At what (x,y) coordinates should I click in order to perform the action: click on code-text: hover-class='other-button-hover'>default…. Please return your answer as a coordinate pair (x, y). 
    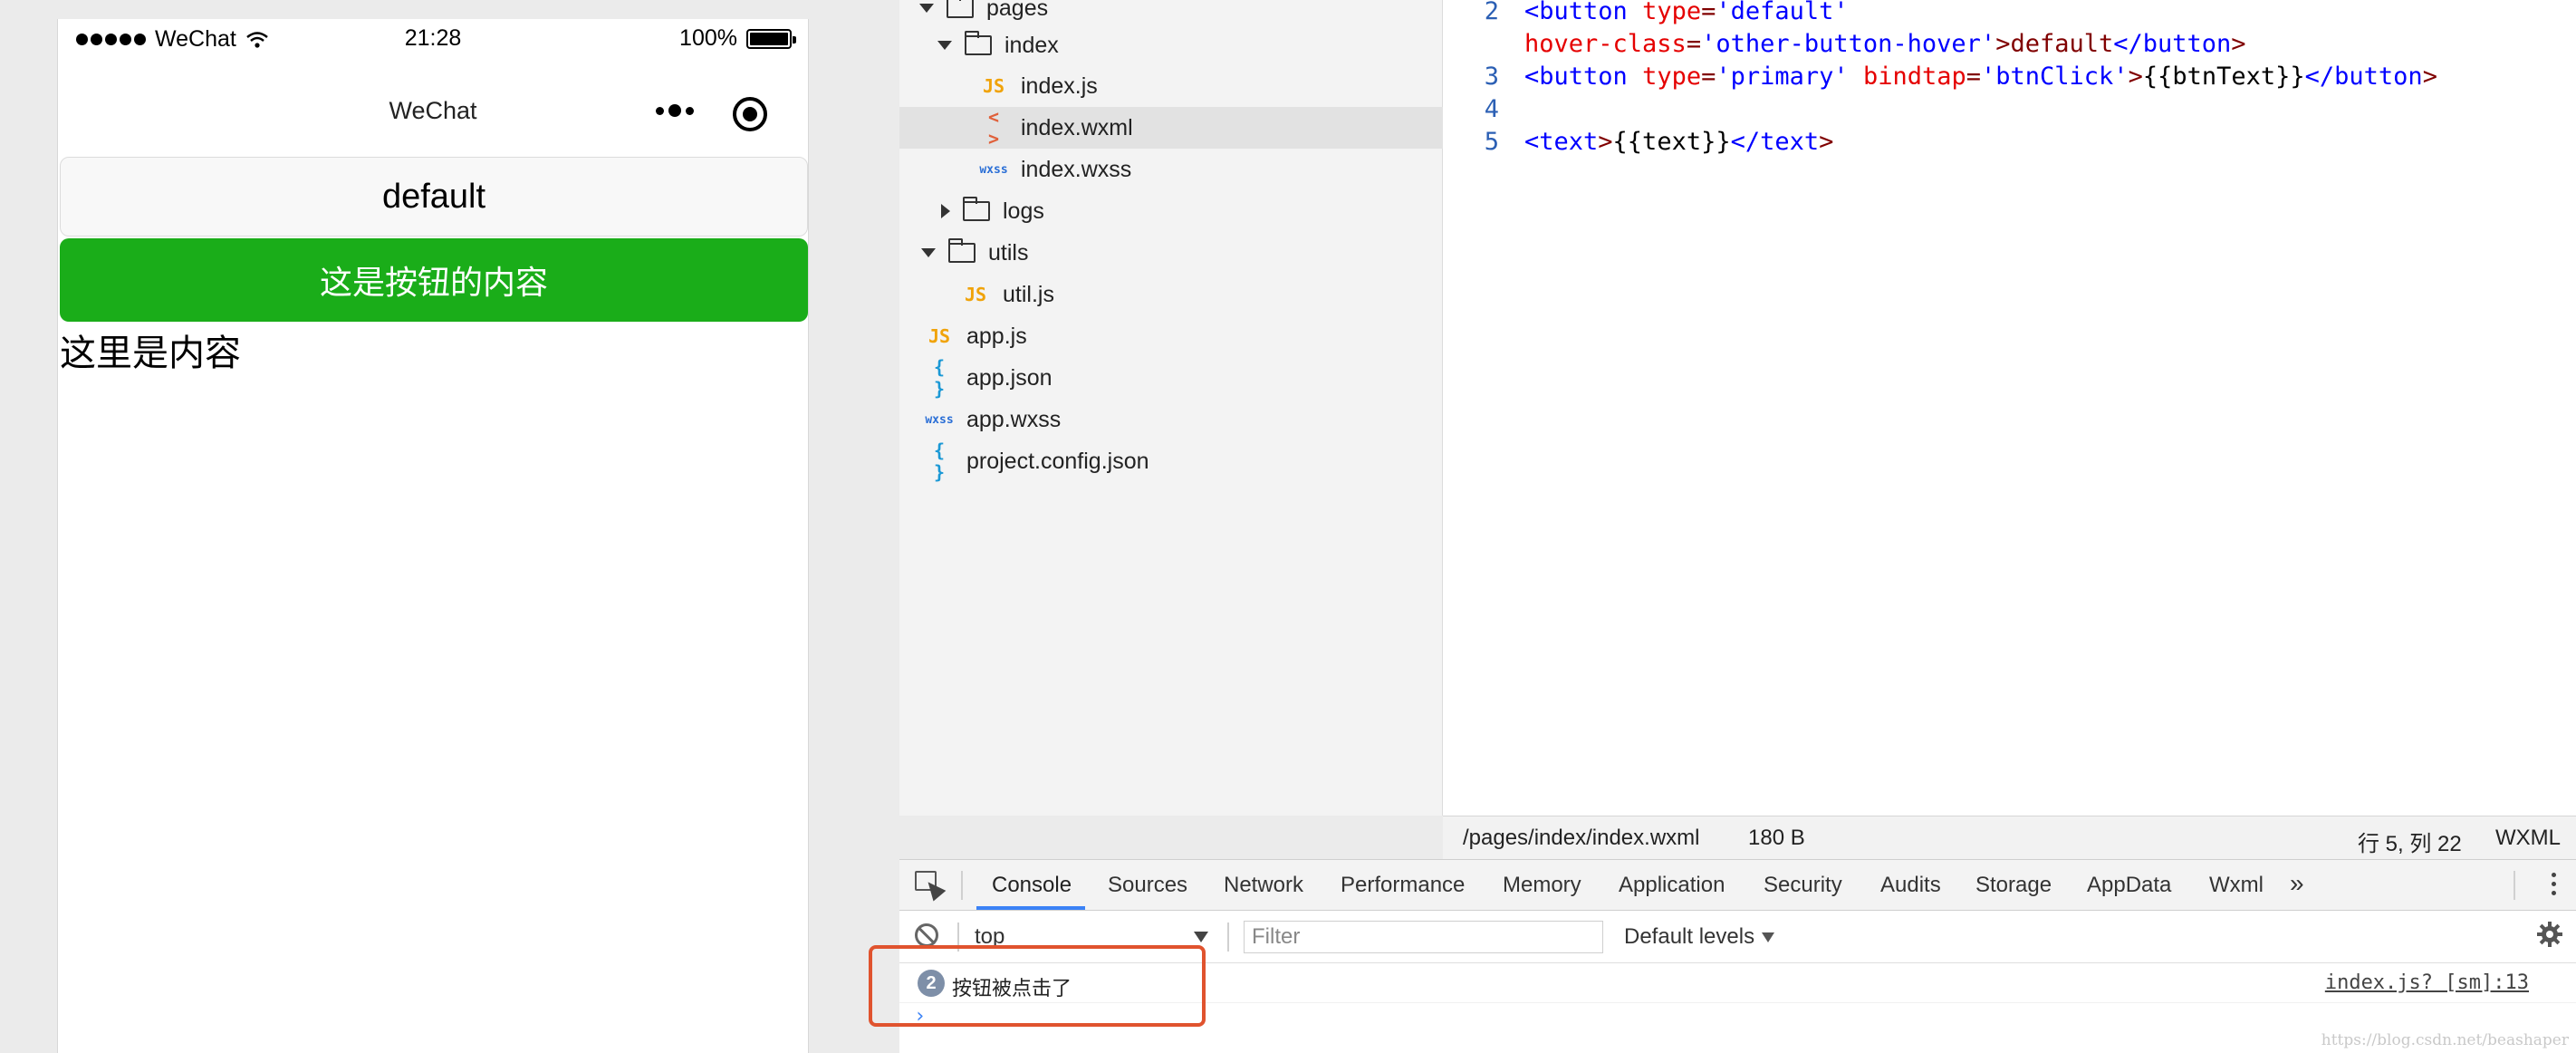
    Looking at the image, I should click on (1885, 44).